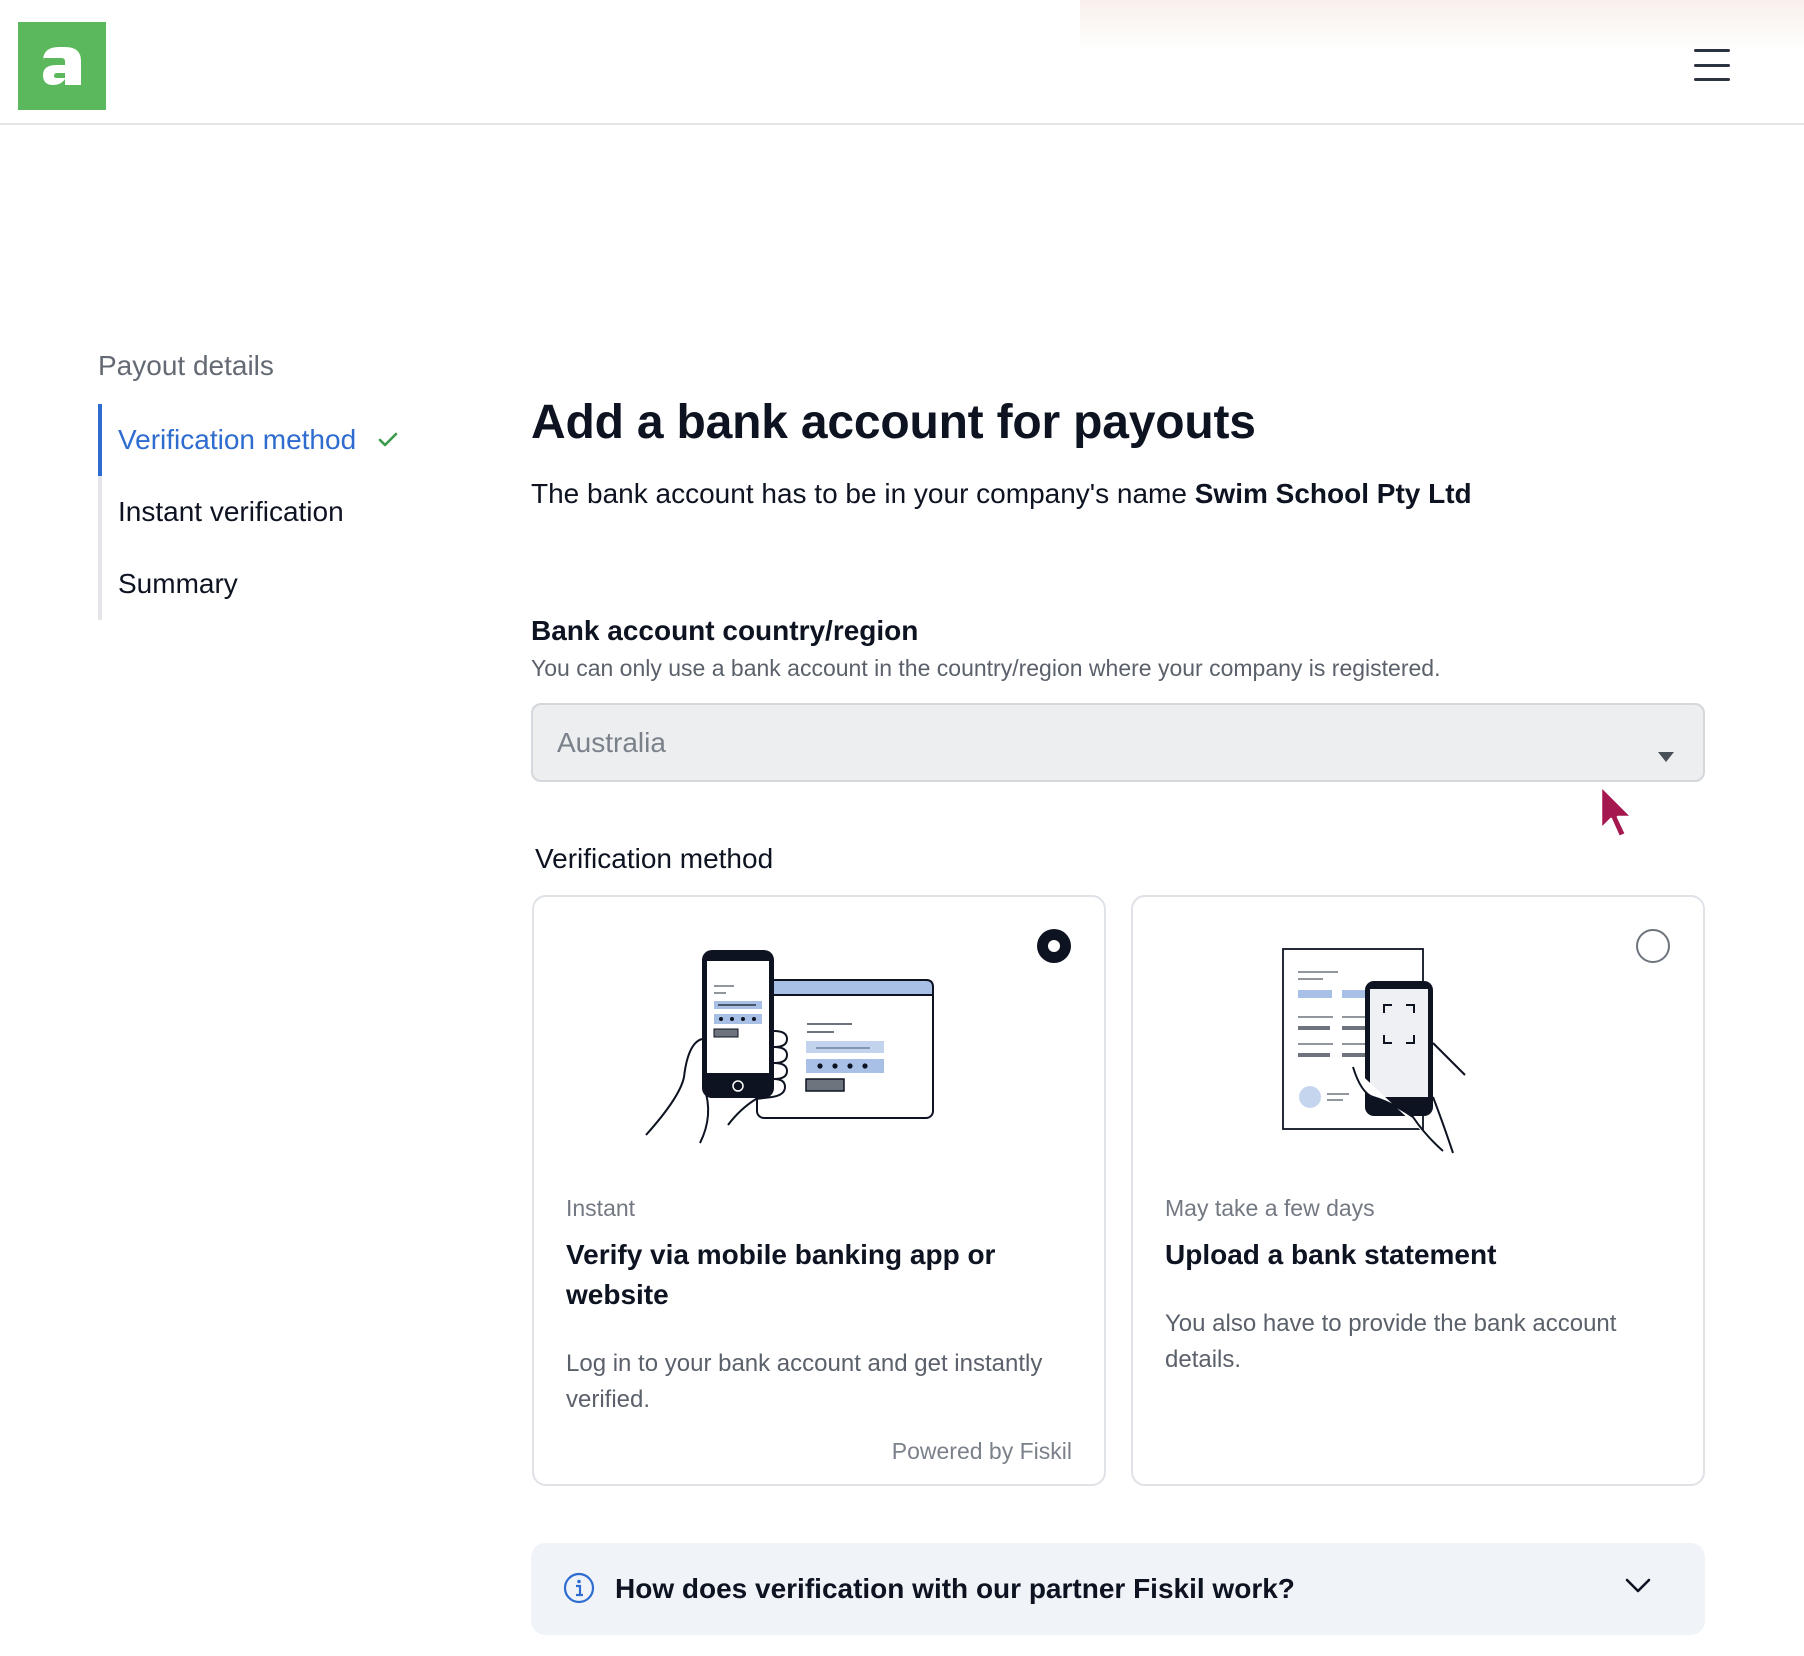 This screenshot has width=1804, height=1656. I want to click on option-title: Upload a bank statement, so click(1331, 1254).